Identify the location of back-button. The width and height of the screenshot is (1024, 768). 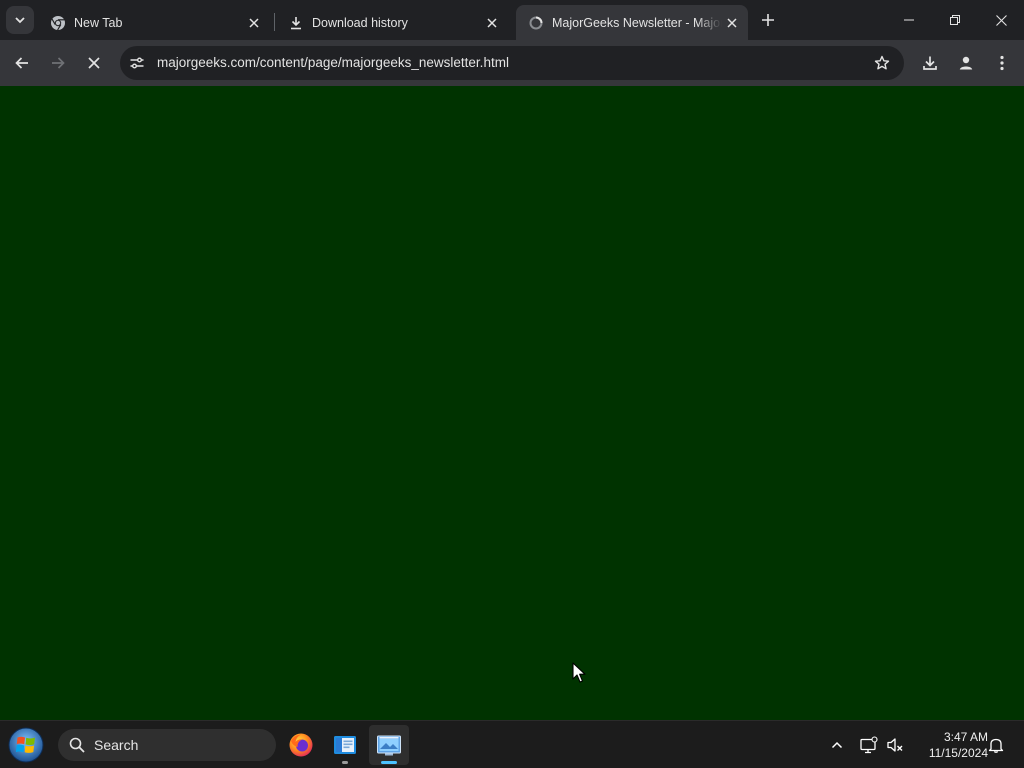
(22, 63).